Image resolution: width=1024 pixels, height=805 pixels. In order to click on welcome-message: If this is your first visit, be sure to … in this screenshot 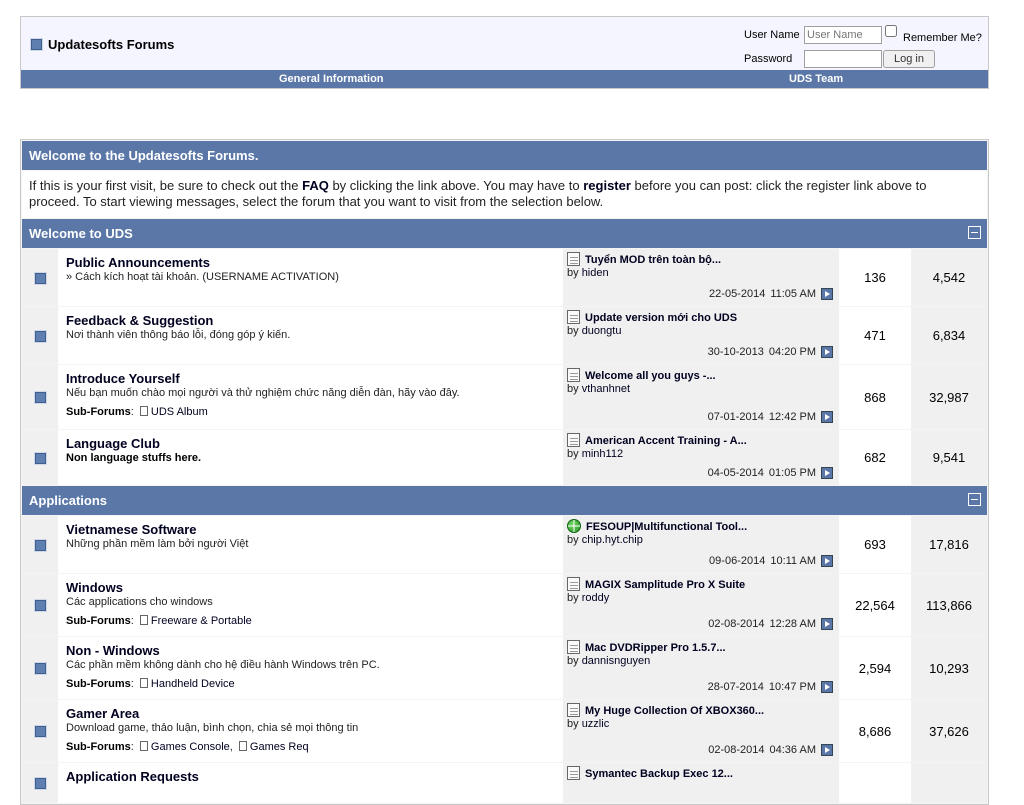, I will do `click(504, 194)`.